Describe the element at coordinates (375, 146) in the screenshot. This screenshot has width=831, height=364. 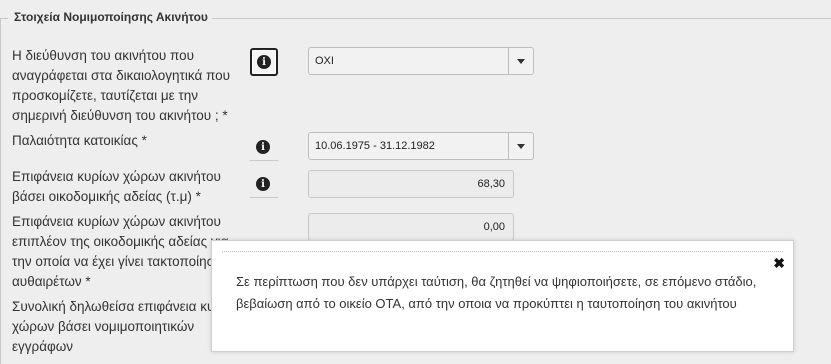
I see `building-age-value: 10.06.1975 - 31.12.1982` at that location.